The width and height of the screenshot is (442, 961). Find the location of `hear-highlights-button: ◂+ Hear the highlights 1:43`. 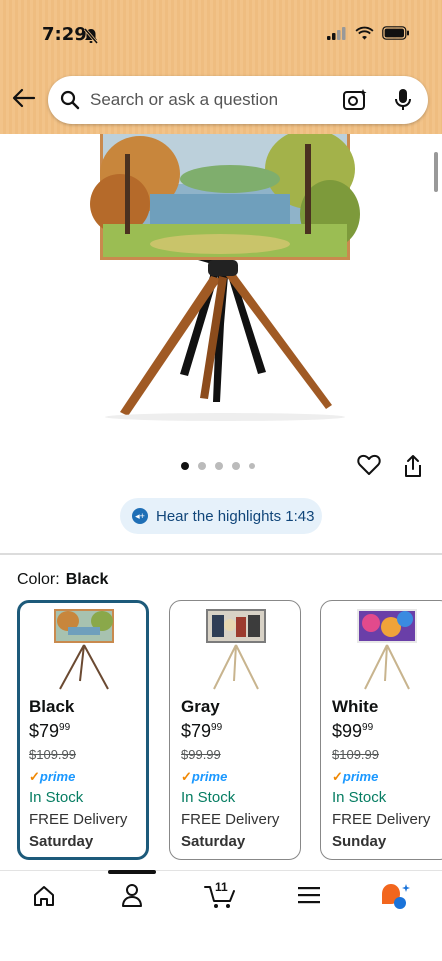

hear-highlights-button: ◂+ Hear the highlights 1:43 is located at coordinates (221, 516).